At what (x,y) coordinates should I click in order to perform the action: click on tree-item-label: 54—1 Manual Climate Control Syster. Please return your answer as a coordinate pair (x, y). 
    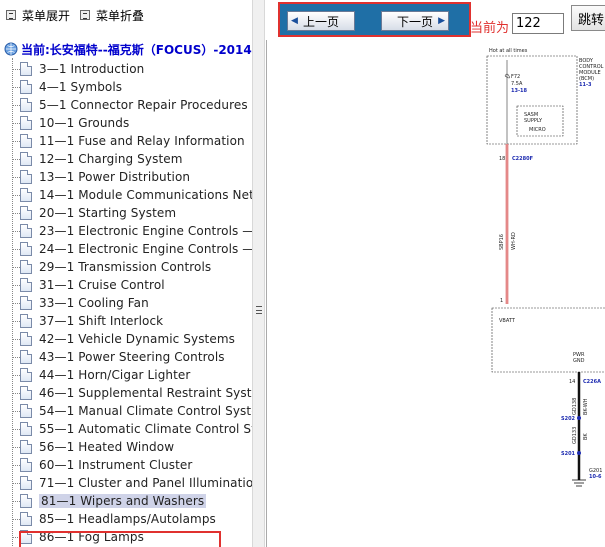
    Looking at the image, I should click on (145, 411).